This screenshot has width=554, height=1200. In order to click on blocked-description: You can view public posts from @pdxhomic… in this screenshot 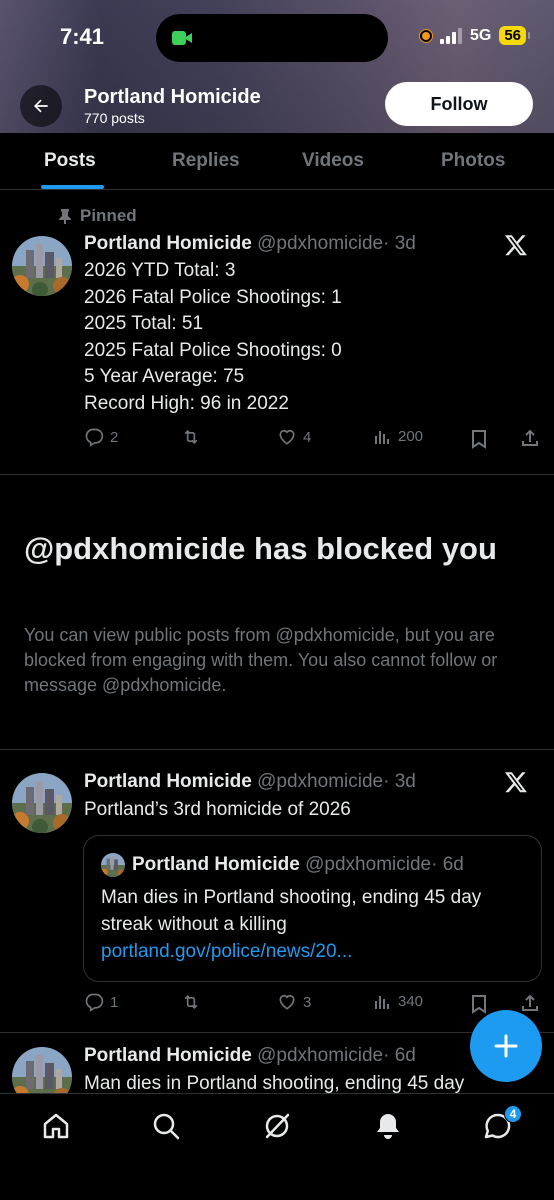, I will do `click(261, 660)`.